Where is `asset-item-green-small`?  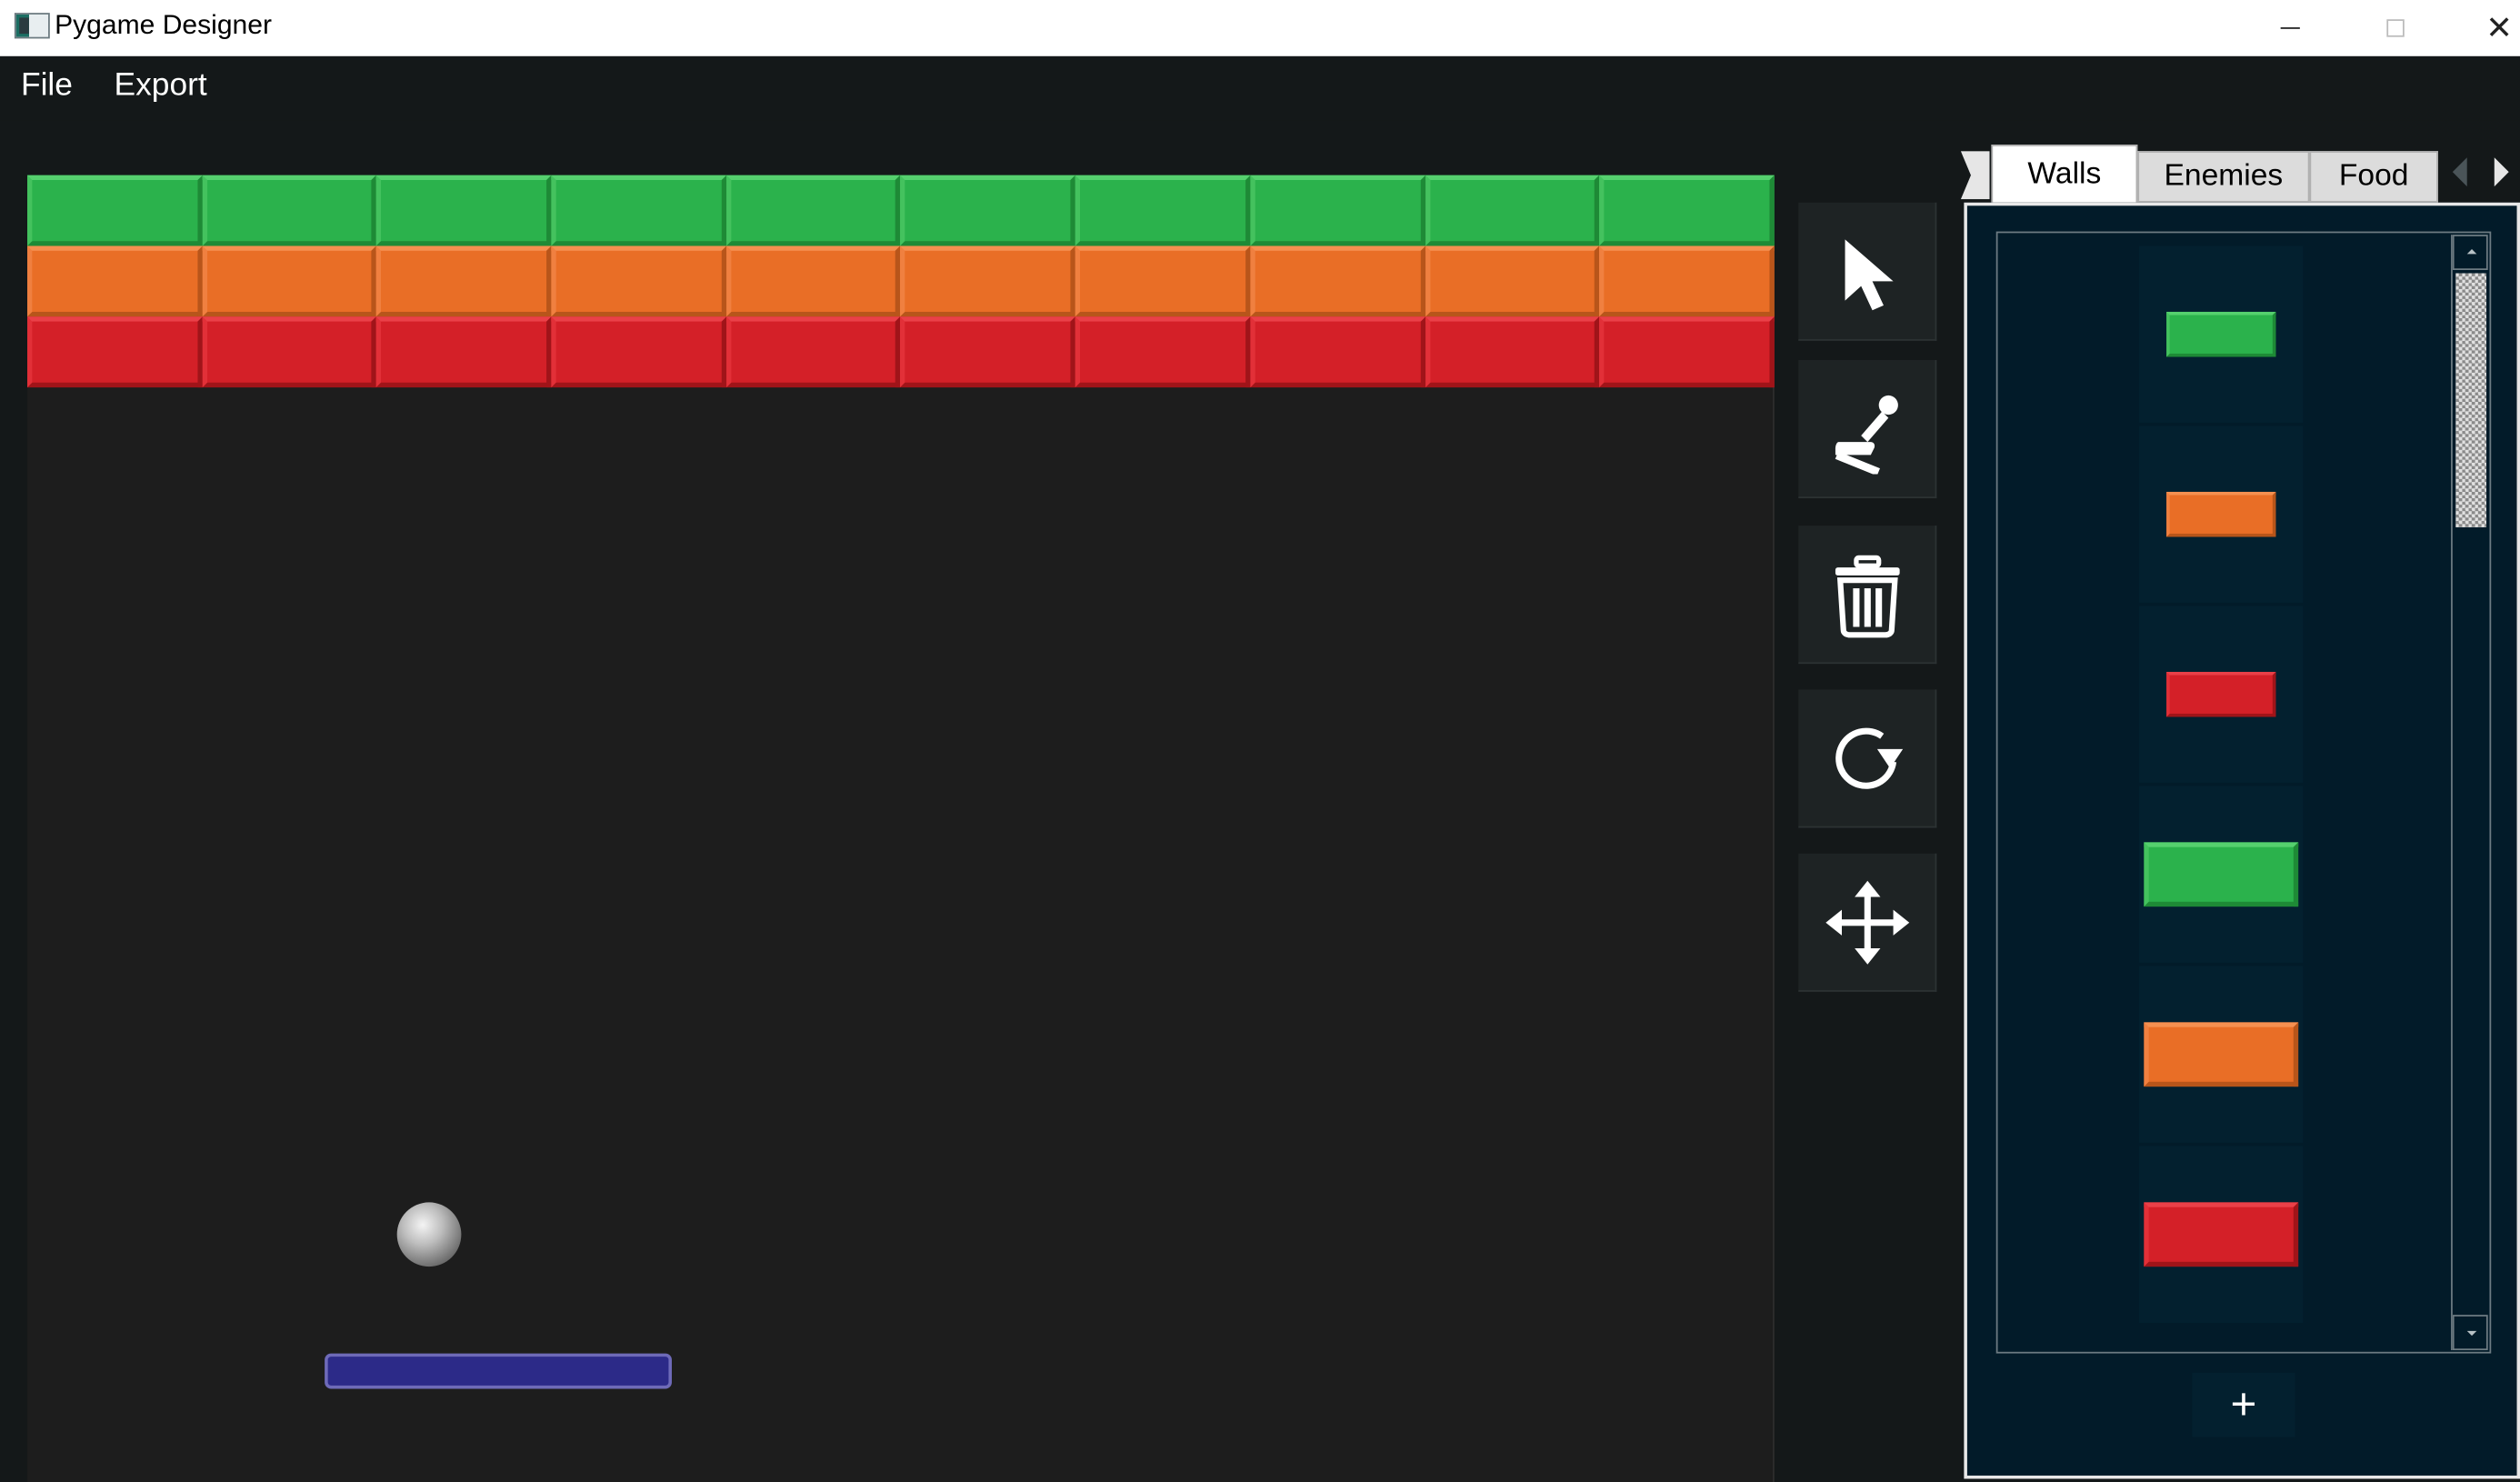
asset-item-green-small is located at coordinates (2221, 334).